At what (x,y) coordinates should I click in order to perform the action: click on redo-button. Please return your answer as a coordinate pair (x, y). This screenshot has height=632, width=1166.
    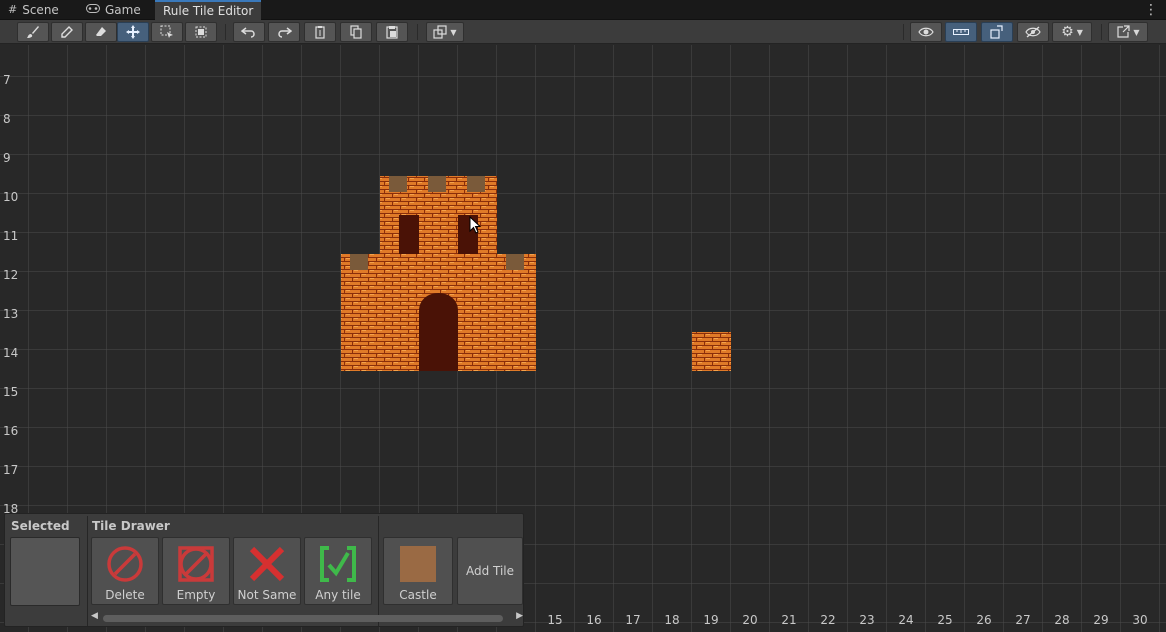
    Looking at the image, I should click on (284, 32).